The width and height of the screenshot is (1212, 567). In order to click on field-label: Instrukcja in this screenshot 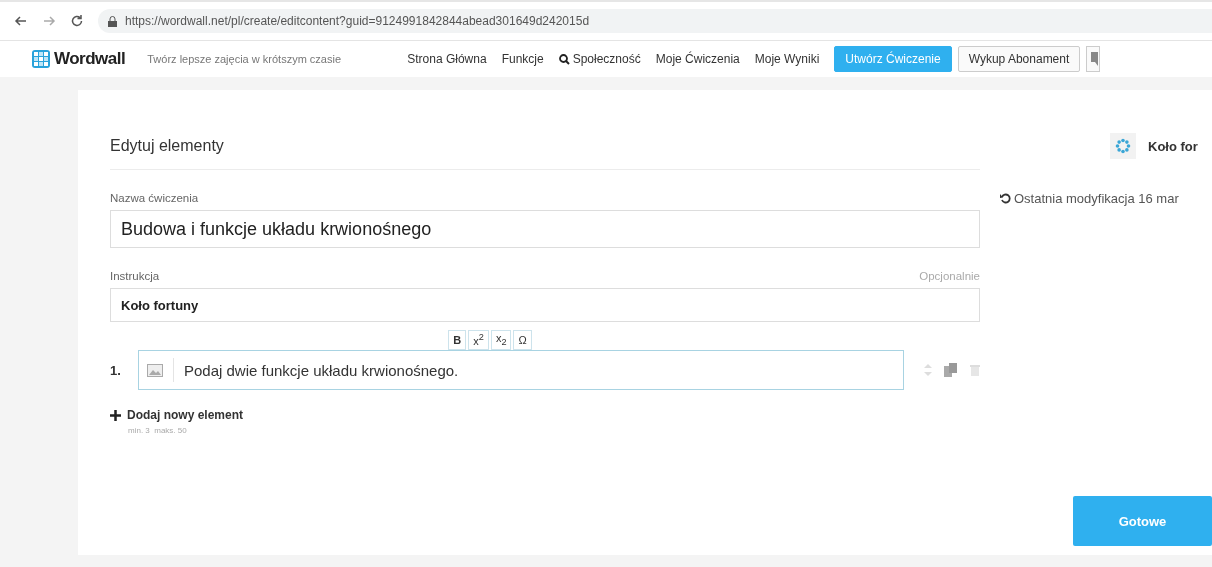, I will do `click(135, 276)`.